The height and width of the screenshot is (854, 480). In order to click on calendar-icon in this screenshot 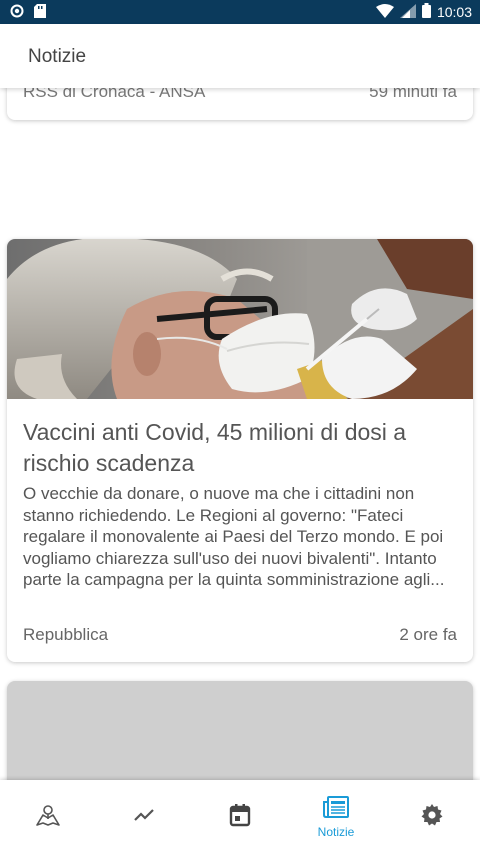, I will do `click(240, 817)`.